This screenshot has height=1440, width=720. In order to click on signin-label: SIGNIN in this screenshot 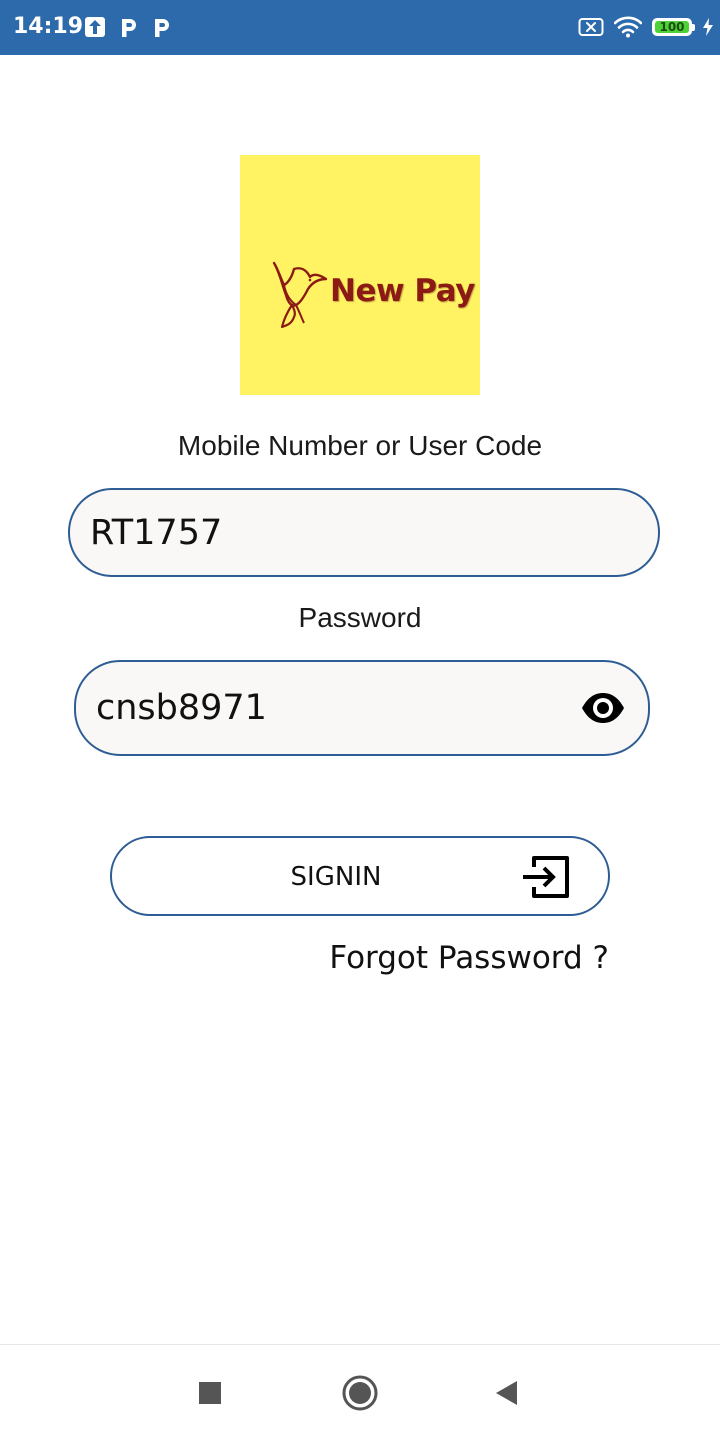, I will do `click(336, 877)`.